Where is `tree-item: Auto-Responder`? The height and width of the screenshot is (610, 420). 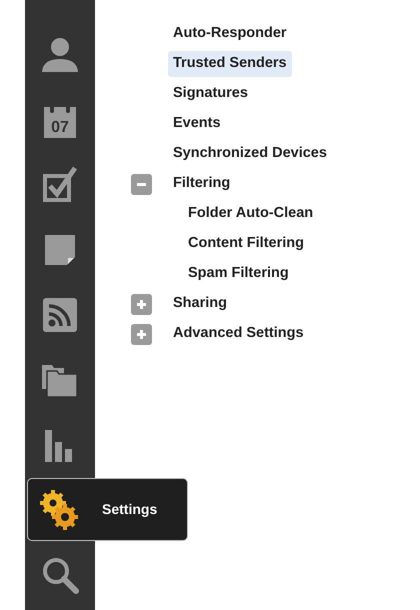
tree-item: Auto-Responder is located at coordinates (230, 34).